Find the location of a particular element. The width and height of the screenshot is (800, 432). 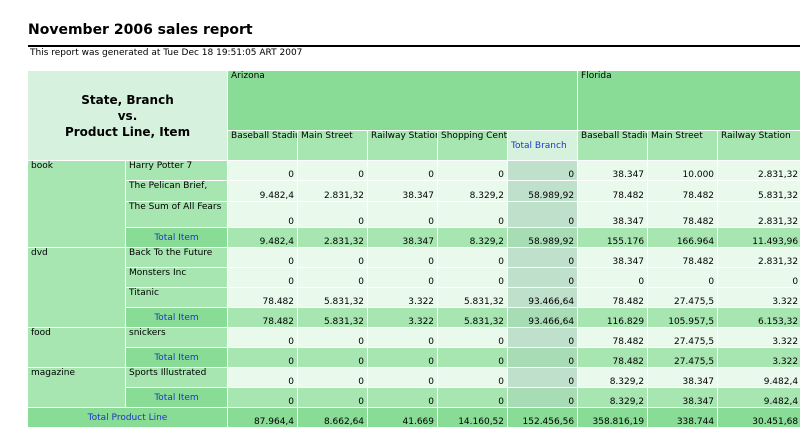

value-cell: 10.000 is located at coordinates (683, 170).